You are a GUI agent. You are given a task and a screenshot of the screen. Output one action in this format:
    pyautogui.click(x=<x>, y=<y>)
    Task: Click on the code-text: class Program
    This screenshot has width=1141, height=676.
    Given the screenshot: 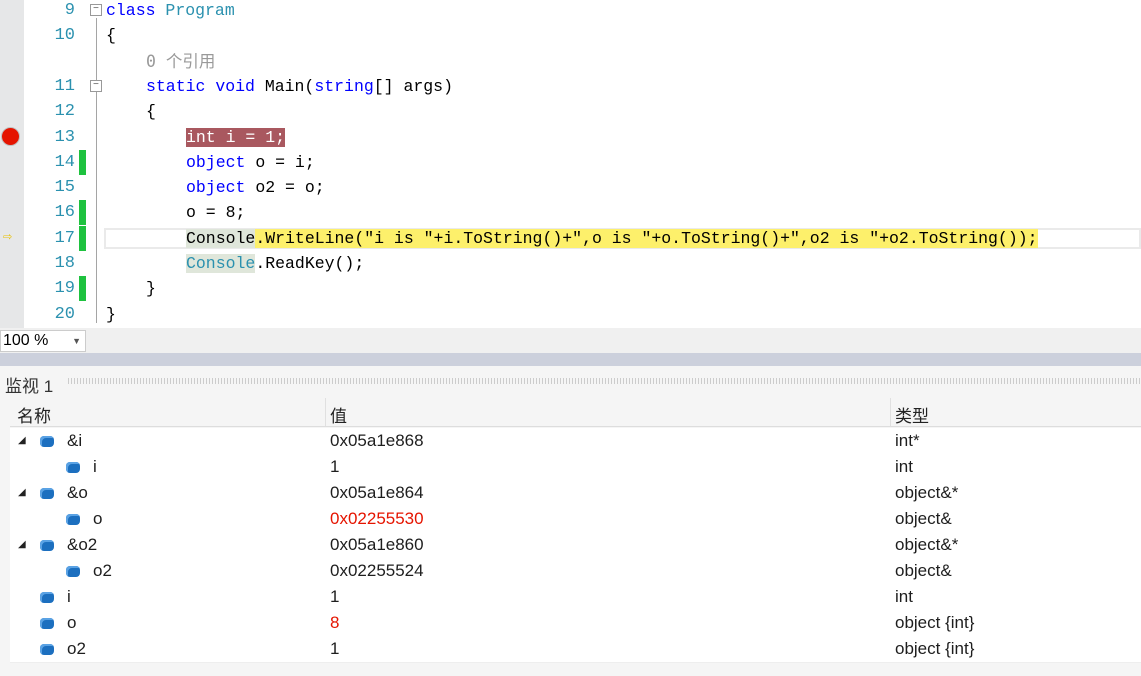 What is the action you would take?
    pyautogui.click(x=170, y=11)
    